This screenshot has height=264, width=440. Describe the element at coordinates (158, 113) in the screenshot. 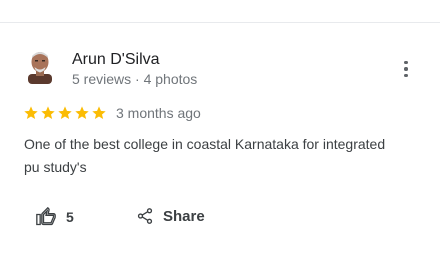

I see `review-date: 3 months ago` at that location.